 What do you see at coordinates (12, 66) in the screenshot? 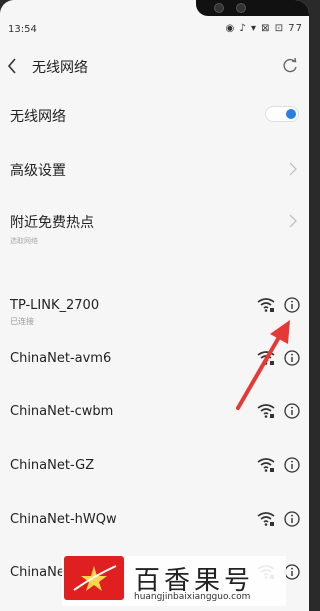
I see `back-arrow-icon` at bounding box center [12, 66].